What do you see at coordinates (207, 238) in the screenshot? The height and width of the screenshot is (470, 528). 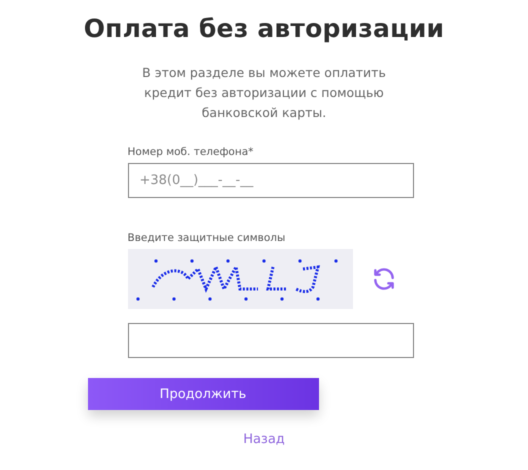 I see `field-label: Введите защитные символы` at bounding box center [207, 238].